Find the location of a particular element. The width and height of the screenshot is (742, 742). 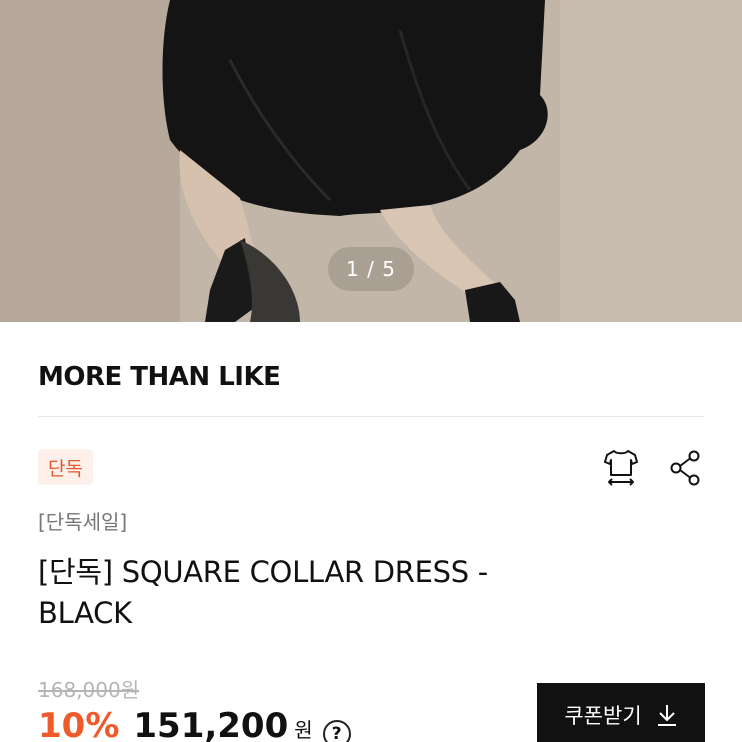

discount-rate: 10% is located at coordinates (79, 724).